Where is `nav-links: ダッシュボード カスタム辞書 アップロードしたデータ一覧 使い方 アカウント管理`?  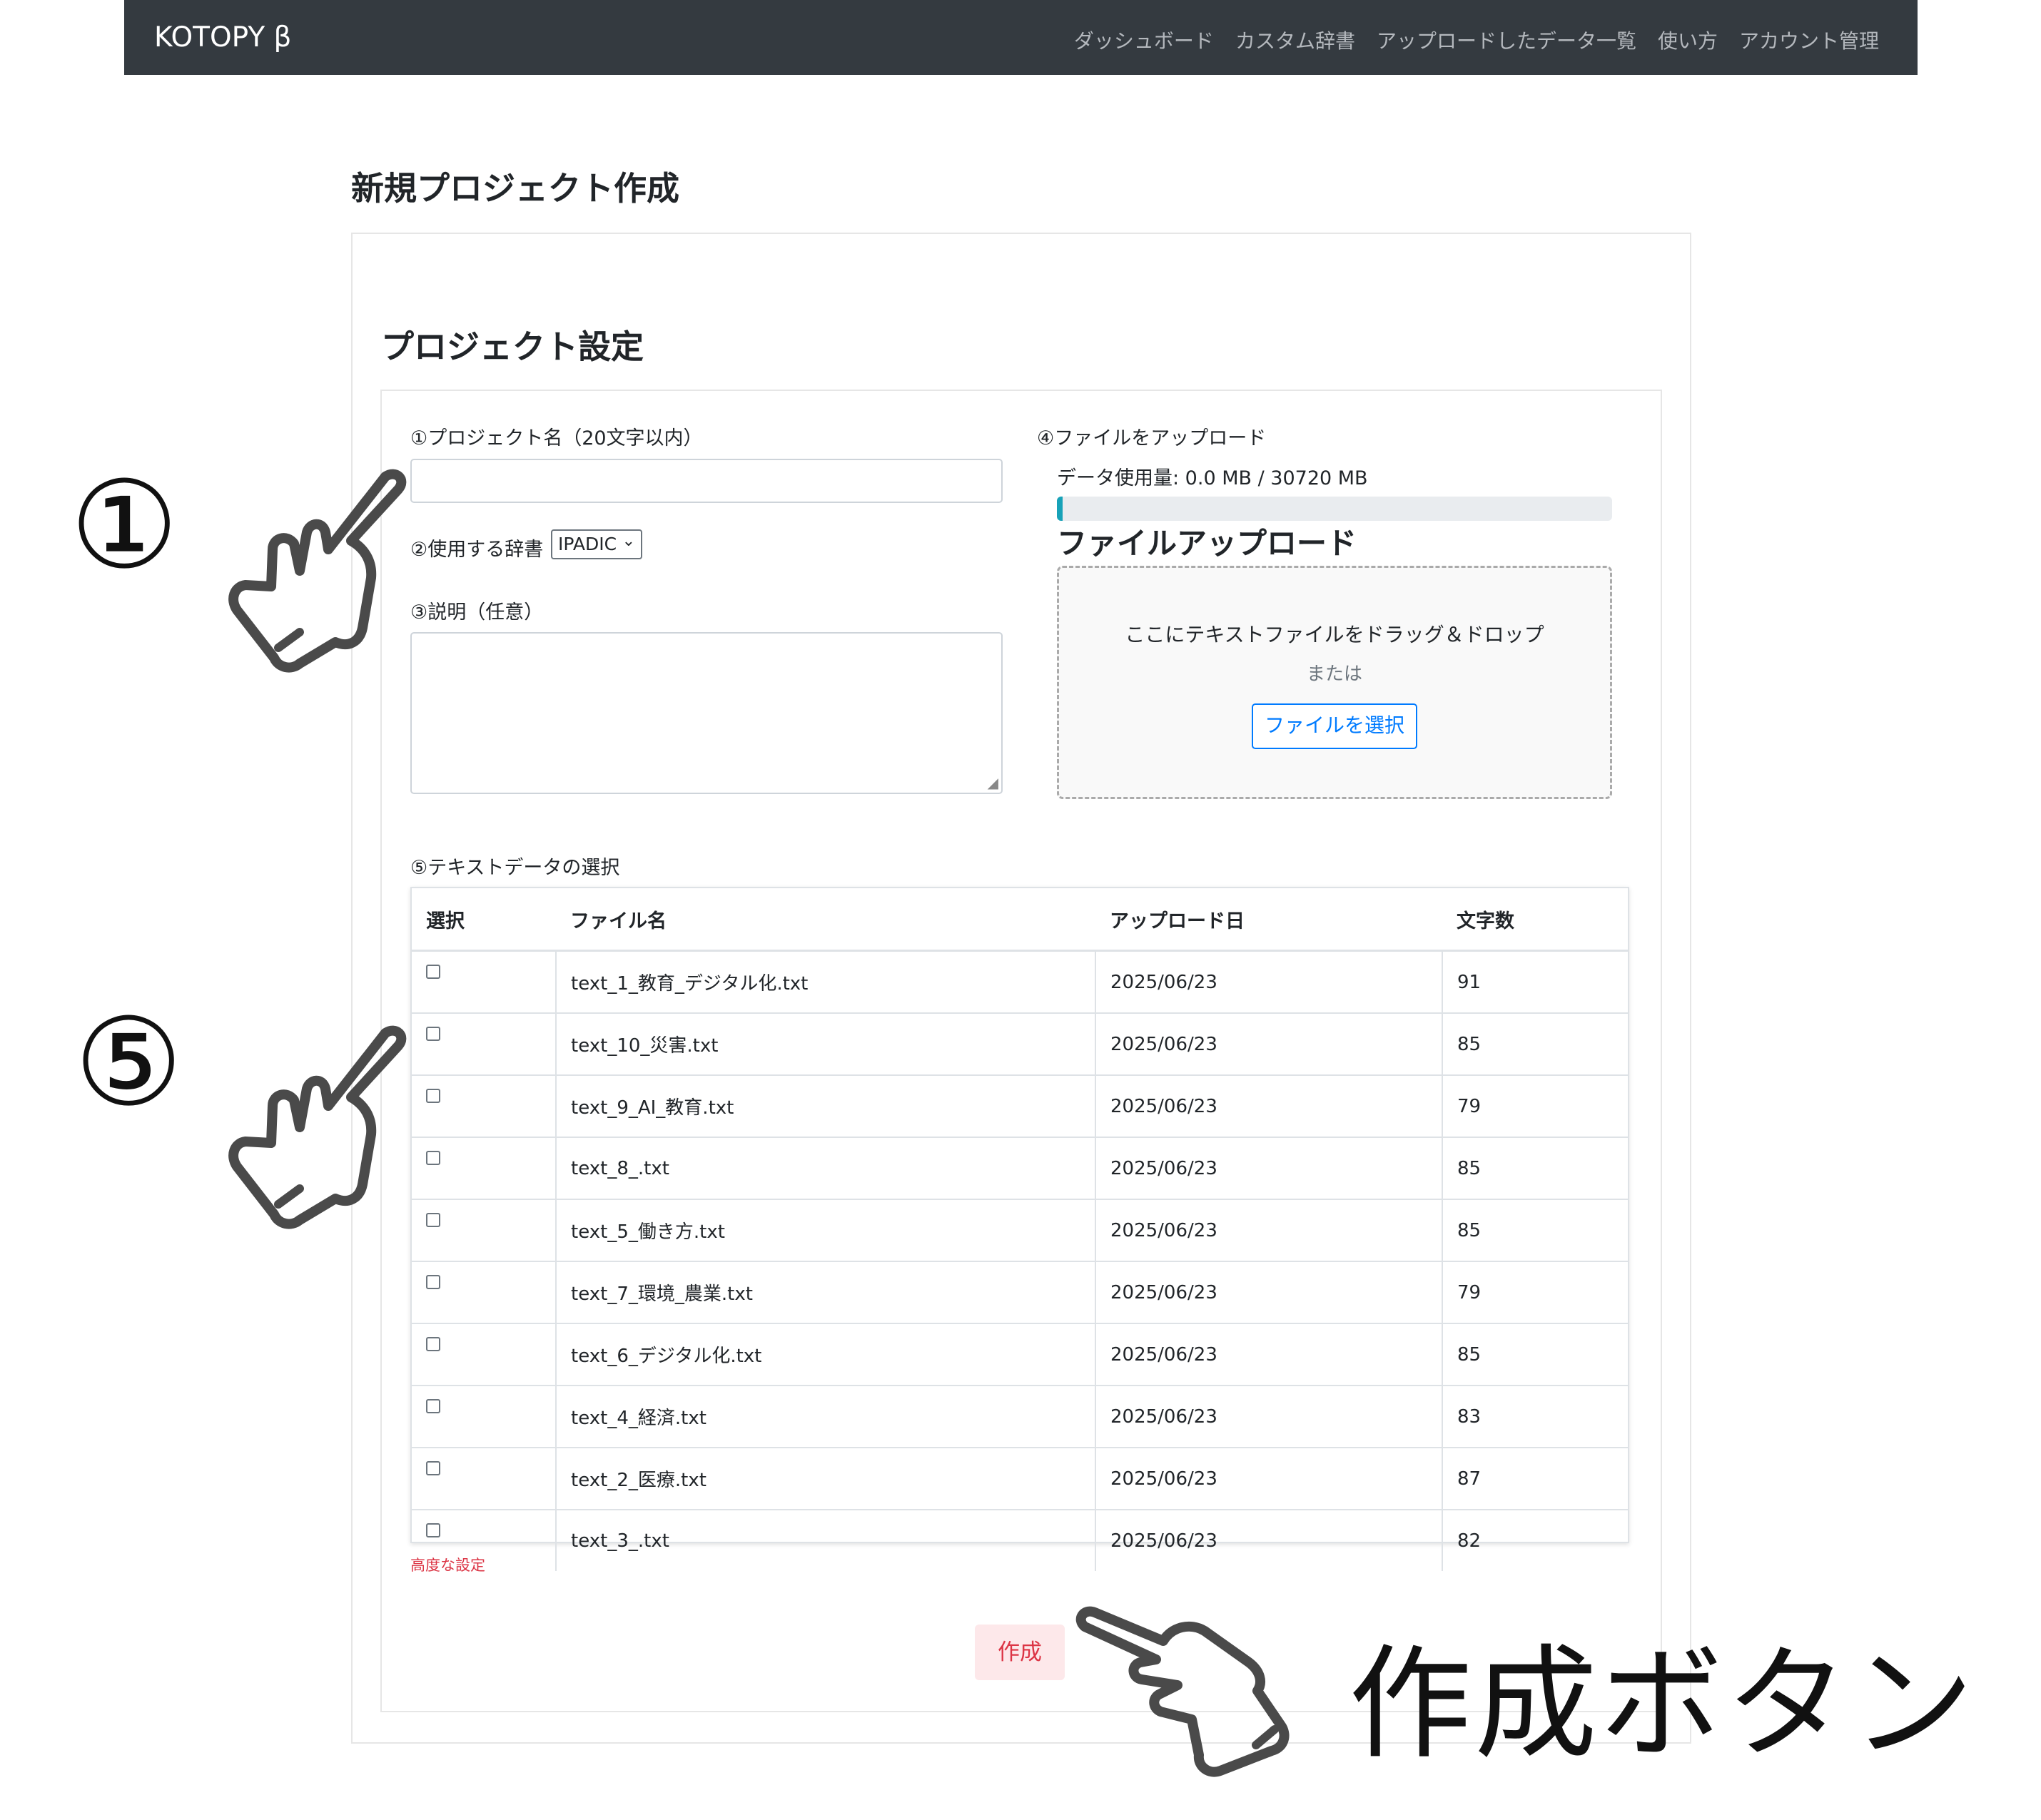
nav-links: ダッシュボード カスタム辞書 アップロードしたデータ一覧 使い方 アカウント管理 is located at coordinates (1476, 40).